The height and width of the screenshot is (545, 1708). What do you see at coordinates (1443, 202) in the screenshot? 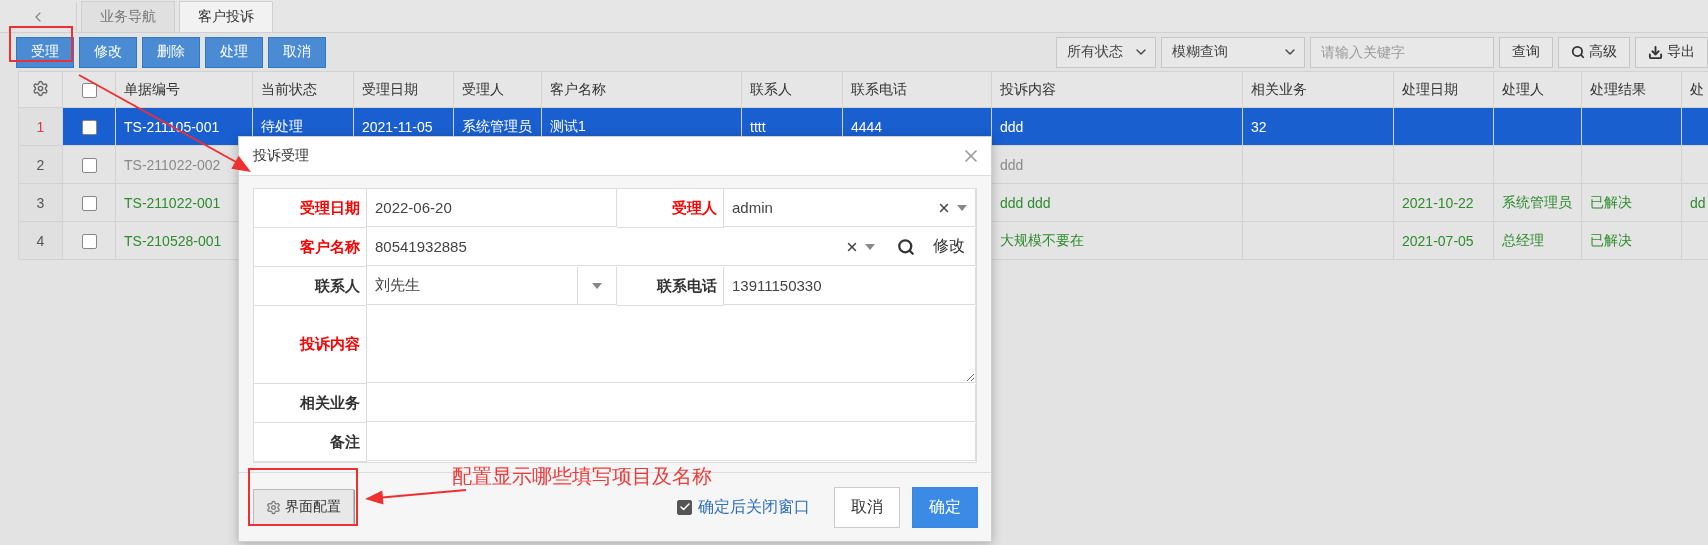
I see `table-cell: 2021-10-22` at bounding box center [1443, 202].